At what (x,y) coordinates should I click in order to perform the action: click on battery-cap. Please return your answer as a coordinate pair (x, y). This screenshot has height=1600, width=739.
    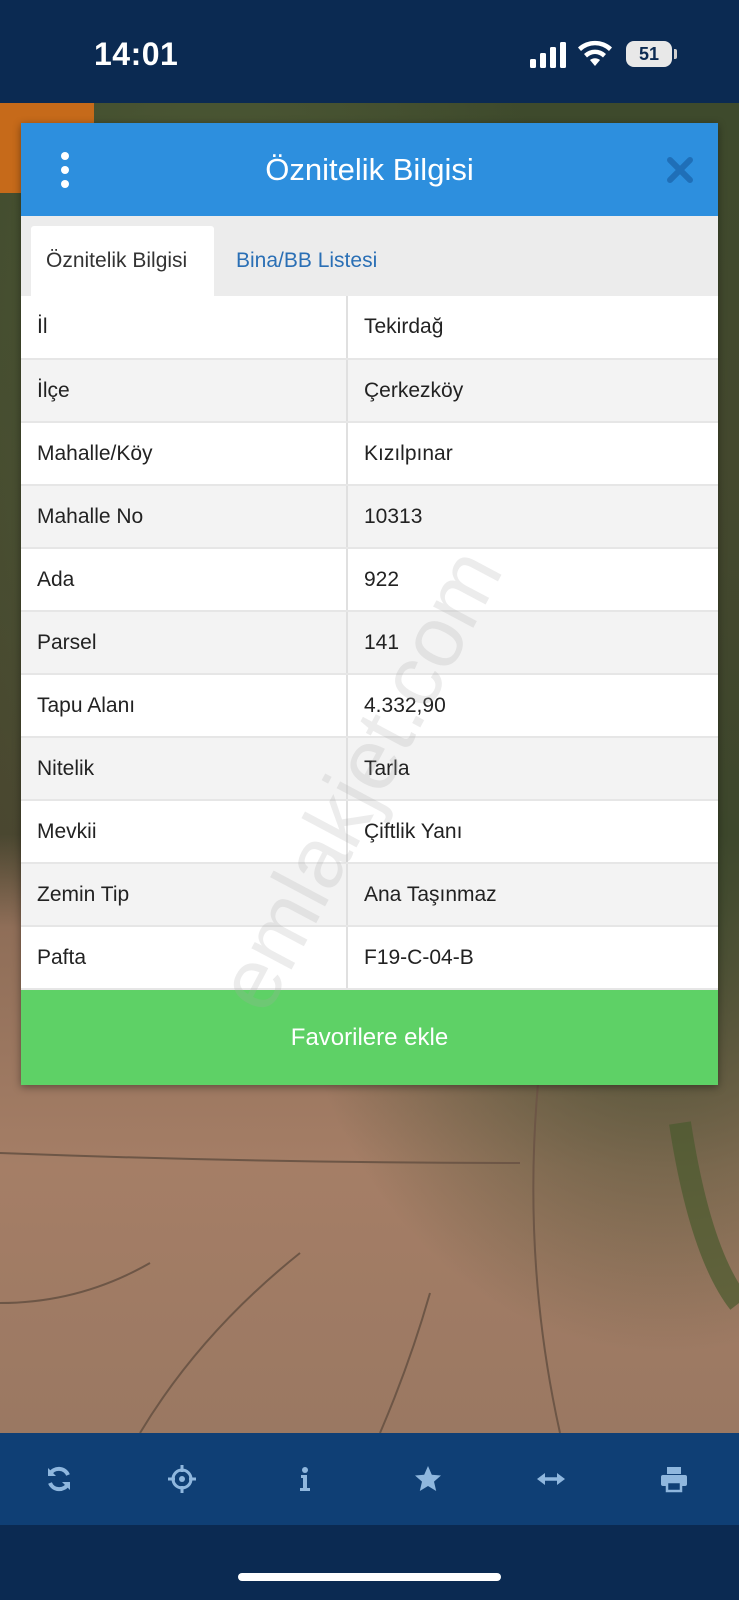
    Looking at the image, I should click on (675, 54).